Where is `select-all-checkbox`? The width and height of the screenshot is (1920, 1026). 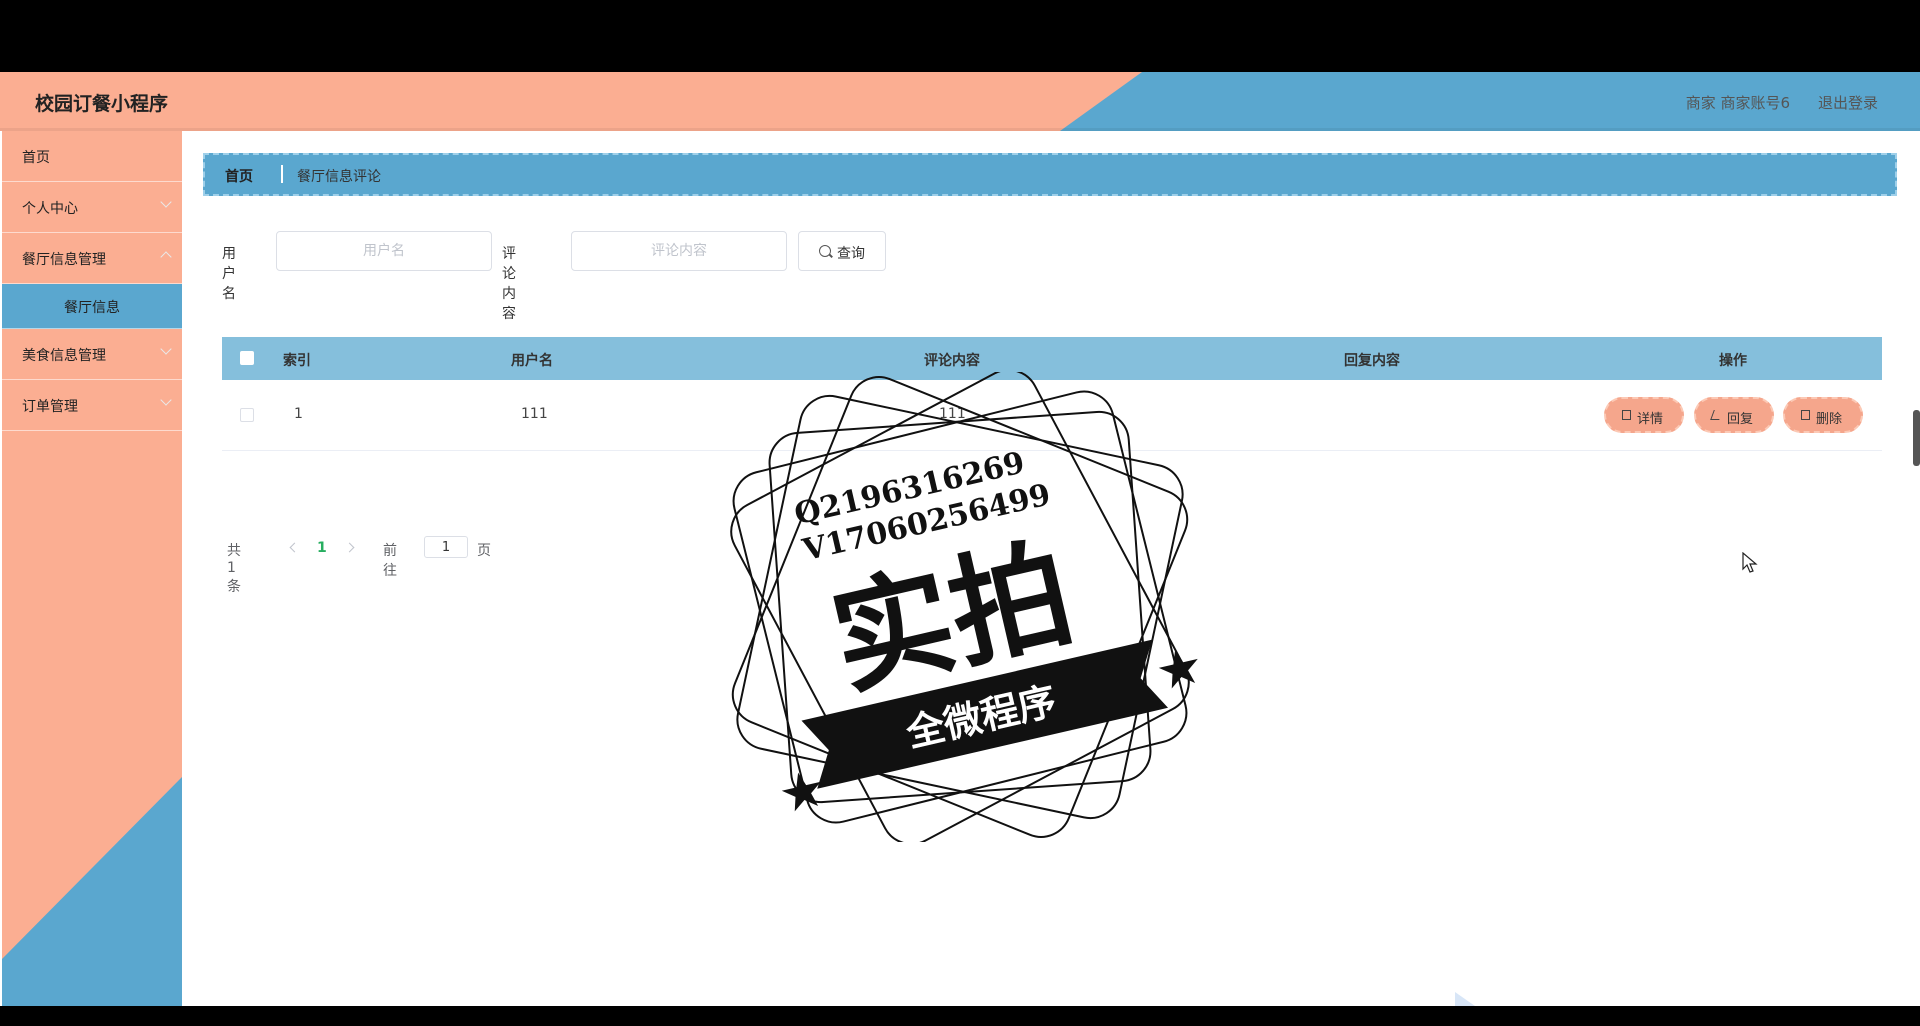
select-all-checkbox is located at coordinates (247, 358).